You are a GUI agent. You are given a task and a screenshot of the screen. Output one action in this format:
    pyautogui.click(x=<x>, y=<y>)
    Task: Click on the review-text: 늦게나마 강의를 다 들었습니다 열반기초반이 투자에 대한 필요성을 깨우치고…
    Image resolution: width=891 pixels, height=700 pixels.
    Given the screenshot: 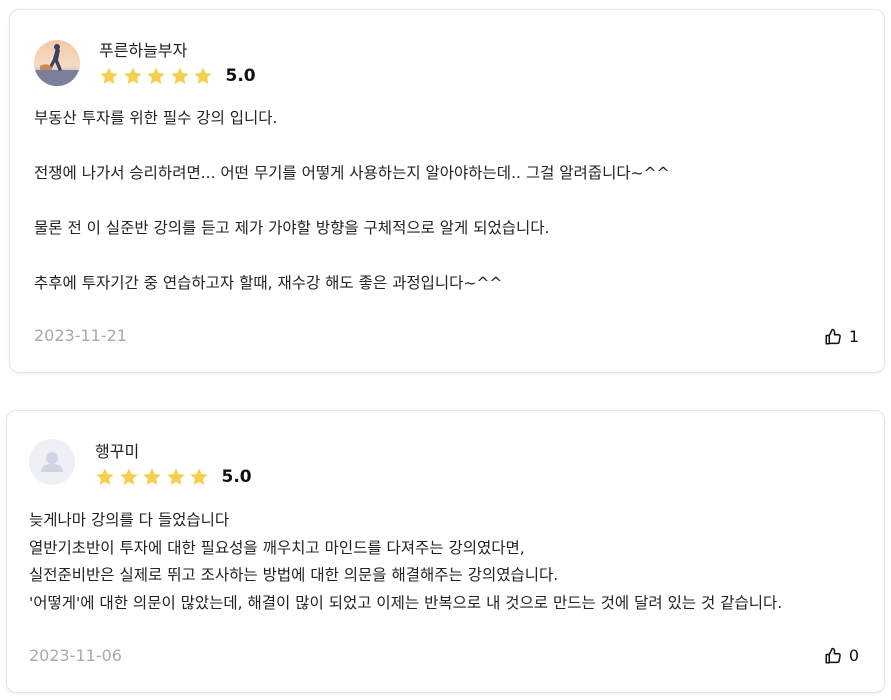 What is the action you would take?
    pyautogui.click(x=454, y=562)
    